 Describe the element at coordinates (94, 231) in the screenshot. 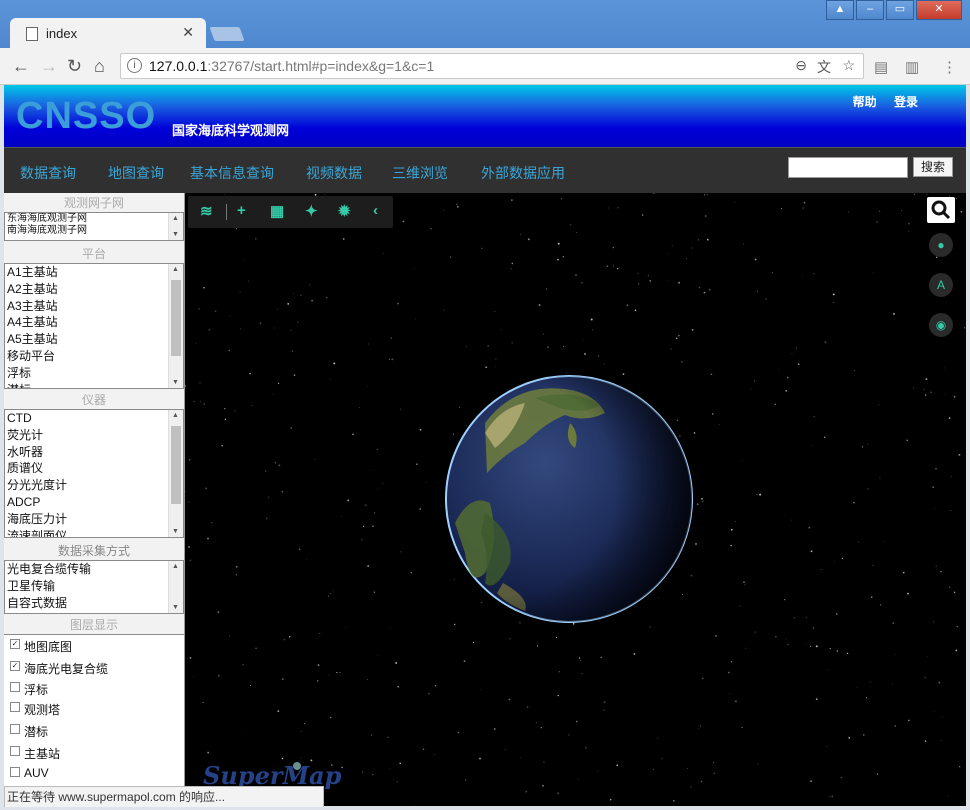

I see `list-item: 南海海底观测子网` at that location.